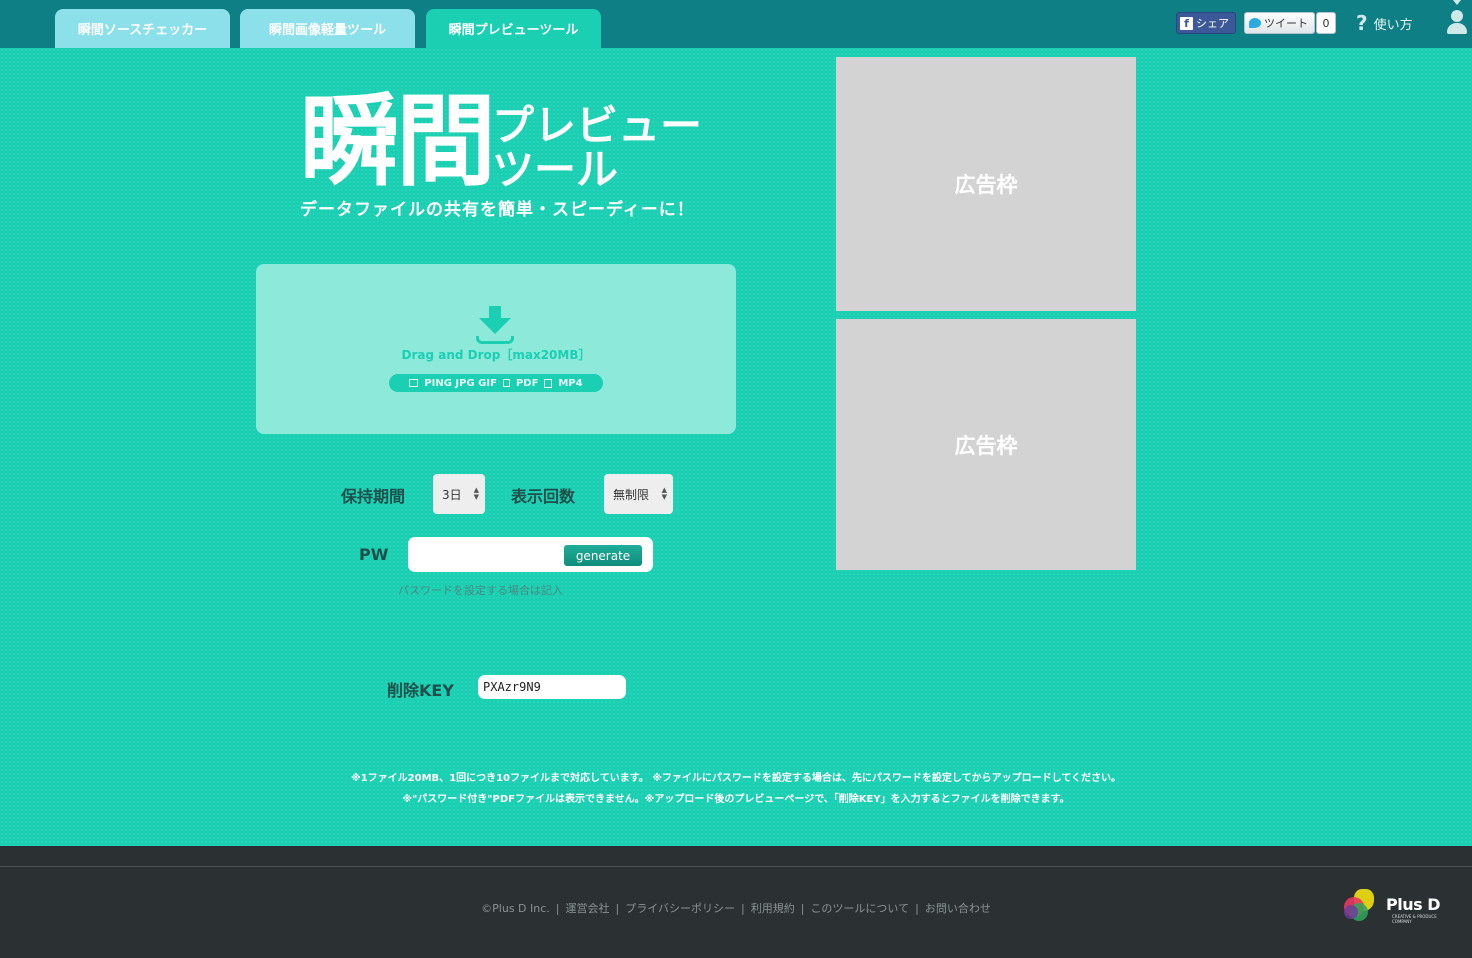 This screenshot has height=958, width=1472. Describe the element at coordinates (1212, 23) in the screenshot. I see `share-label: シェア` at that location.